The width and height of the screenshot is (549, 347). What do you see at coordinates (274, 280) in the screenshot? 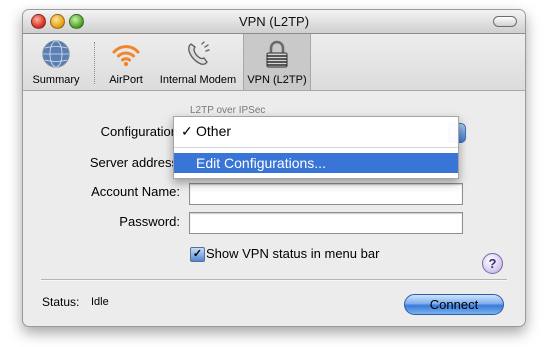
I see `status-divider` at bounding box center [274, 280].